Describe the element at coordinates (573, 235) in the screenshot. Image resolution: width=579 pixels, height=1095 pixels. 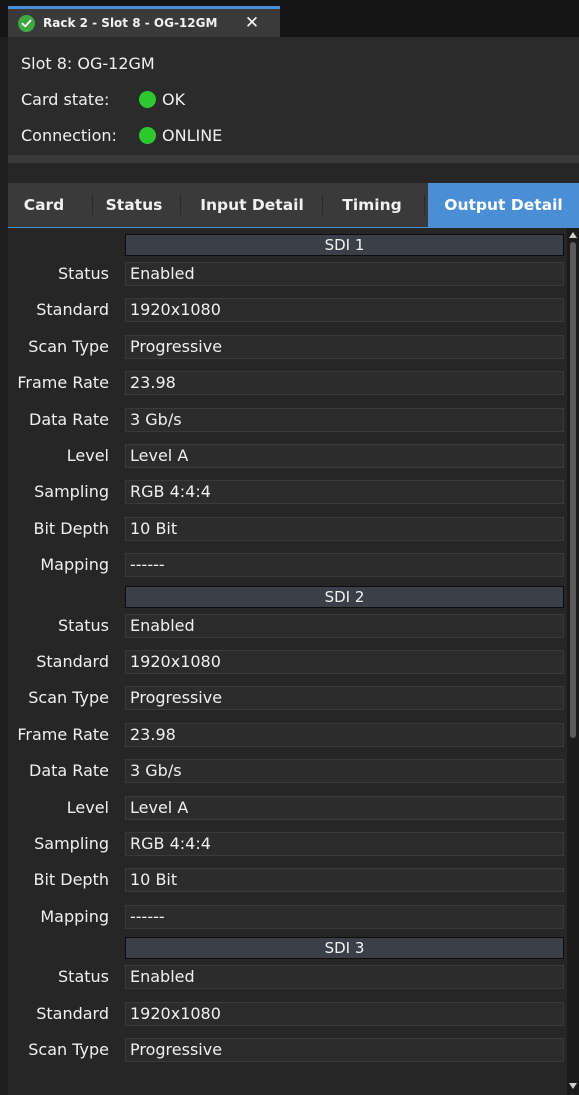
I see `scroll-up-arrow-icon` at that location.